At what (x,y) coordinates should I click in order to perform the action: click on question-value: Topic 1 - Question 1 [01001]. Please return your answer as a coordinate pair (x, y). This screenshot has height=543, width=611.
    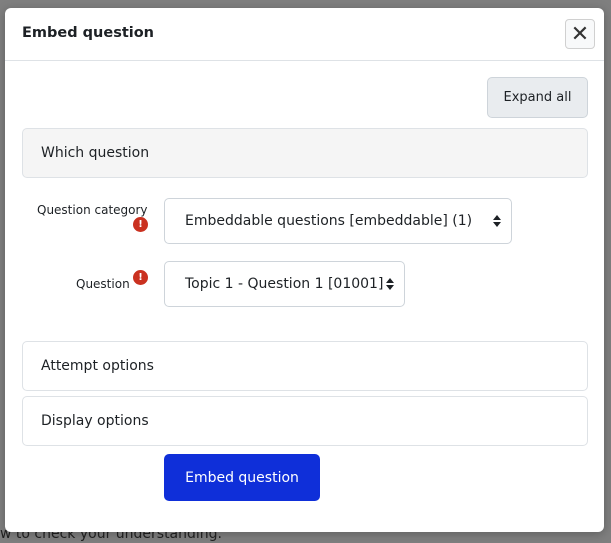
    Looking at the image, I should click on (284, 284).